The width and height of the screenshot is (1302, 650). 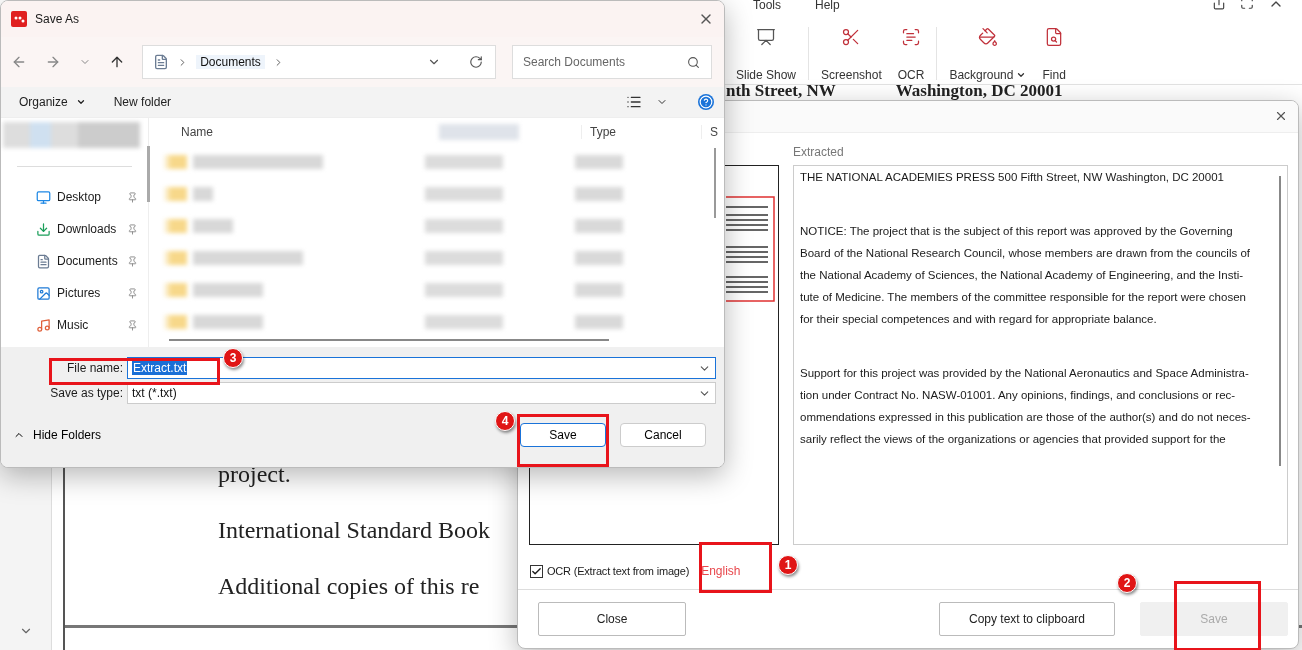 I want to click on documents-icon, so click(x=43, y=261).